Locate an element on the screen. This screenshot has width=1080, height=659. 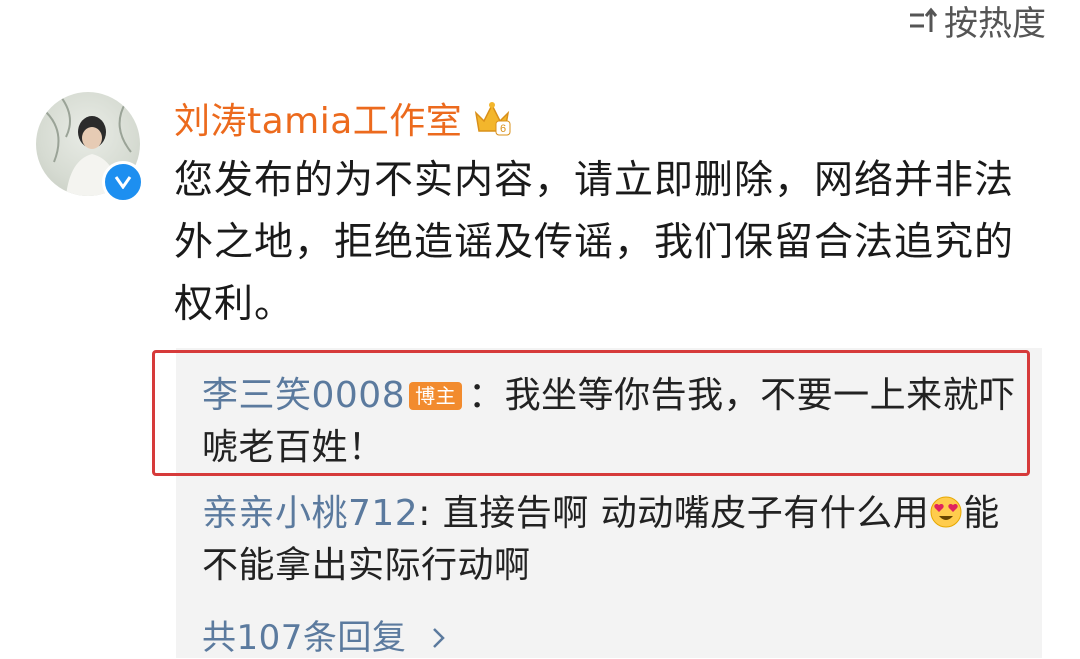
reply-text: 直接告啊 动动嘴皮子有什么用 is located at coordinates (686, 513).